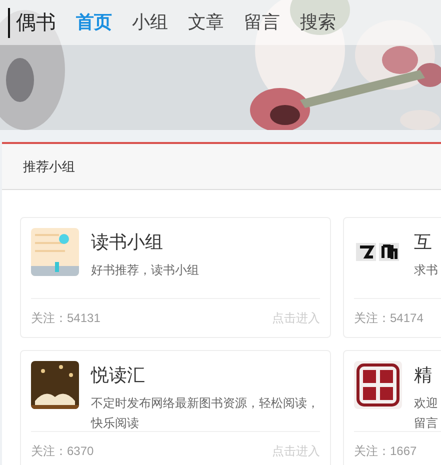 This screenshot has width=441, height=465. Describe the element at coordinates (205, 413) in the screenshot. I see `group-description: 不定时发布网络最新图书资源，轻松阅读， 快乐阅读` at that location.